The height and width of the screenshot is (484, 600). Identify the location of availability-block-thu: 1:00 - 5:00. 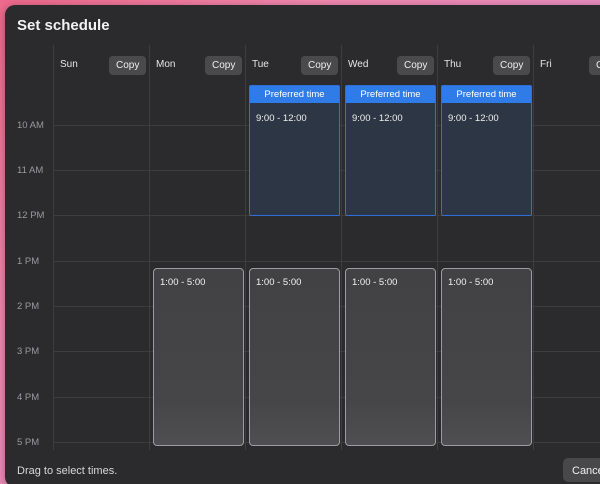
(486, 357).